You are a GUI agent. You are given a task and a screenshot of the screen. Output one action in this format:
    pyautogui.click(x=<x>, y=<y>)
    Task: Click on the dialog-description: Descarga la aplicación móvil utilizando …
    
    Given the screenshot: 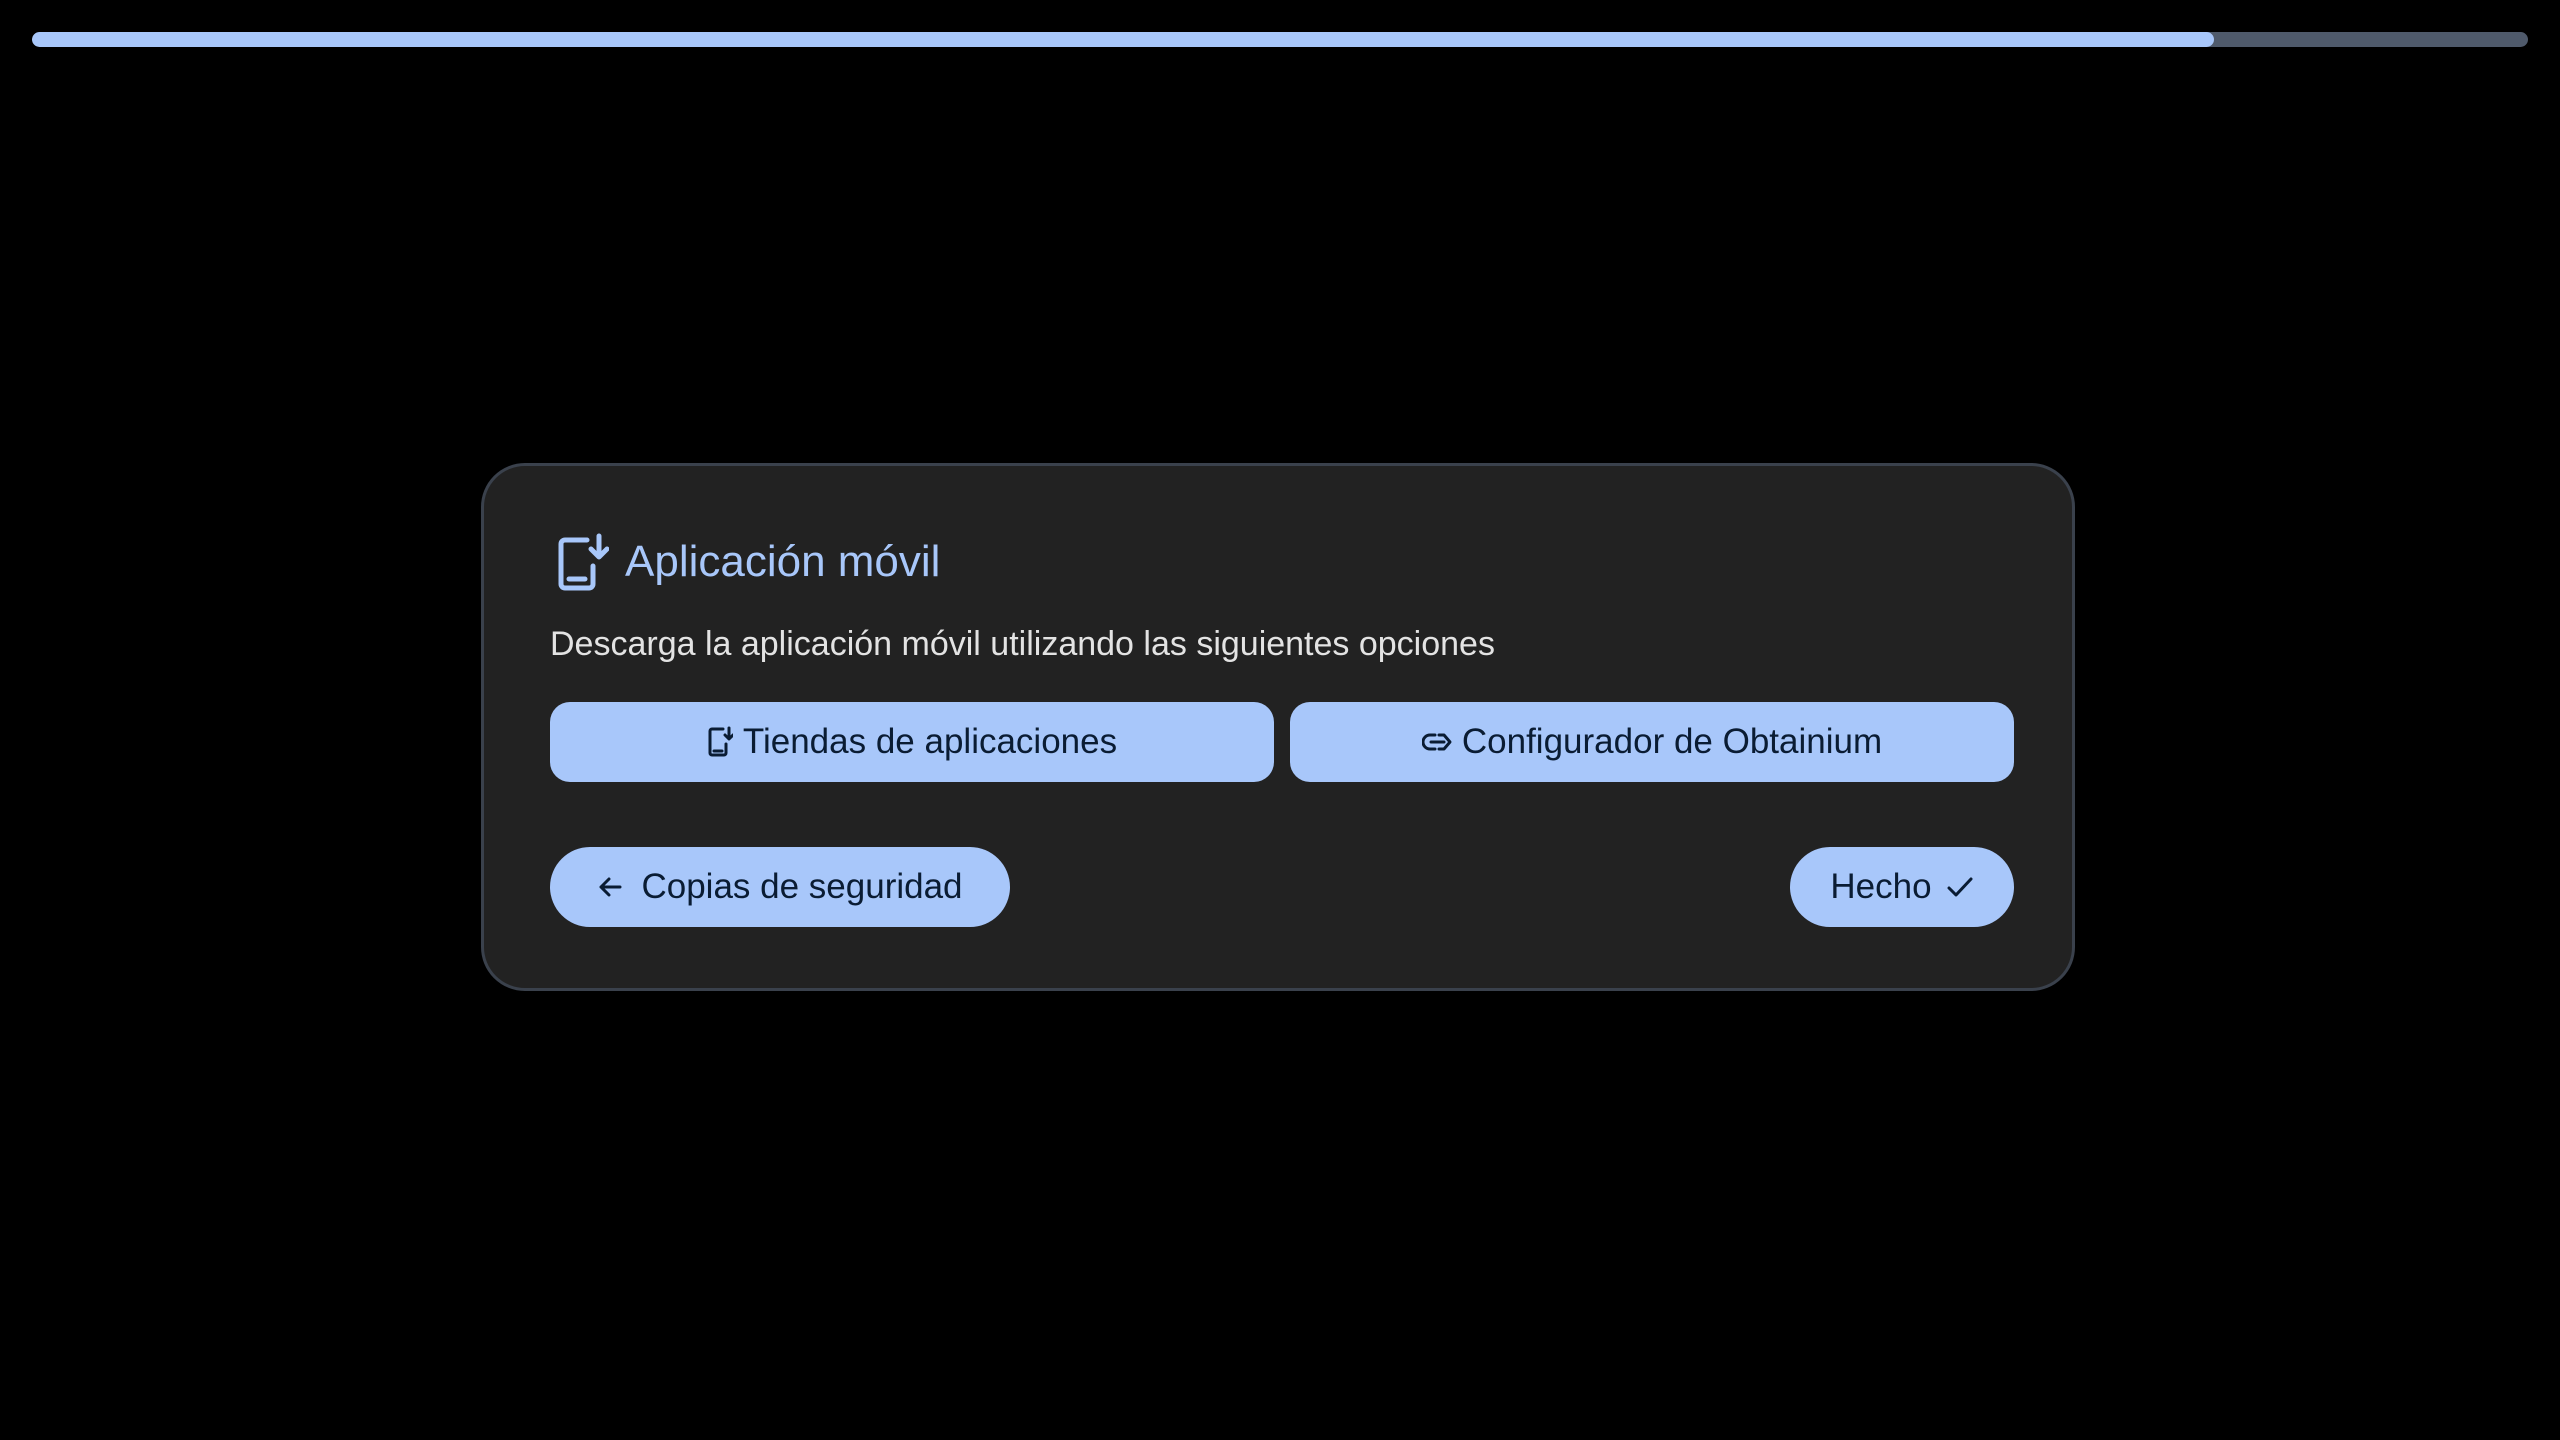 What is the action you would take?
    pyautogui.click(x=1022, y=644)
    